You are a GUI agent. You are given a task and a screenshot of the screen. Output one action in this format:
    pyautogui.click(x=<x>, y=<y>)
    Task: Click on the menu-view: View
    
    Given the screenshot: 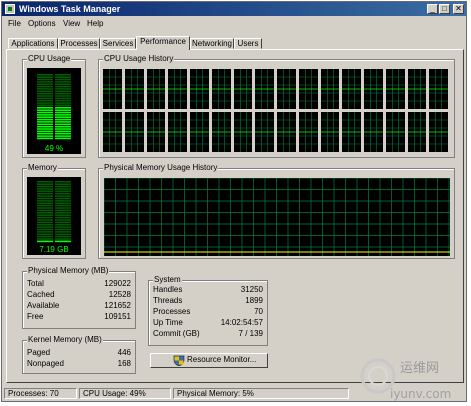 What is the action you would take?
    pyautogui.click(x=71, y=23)
    